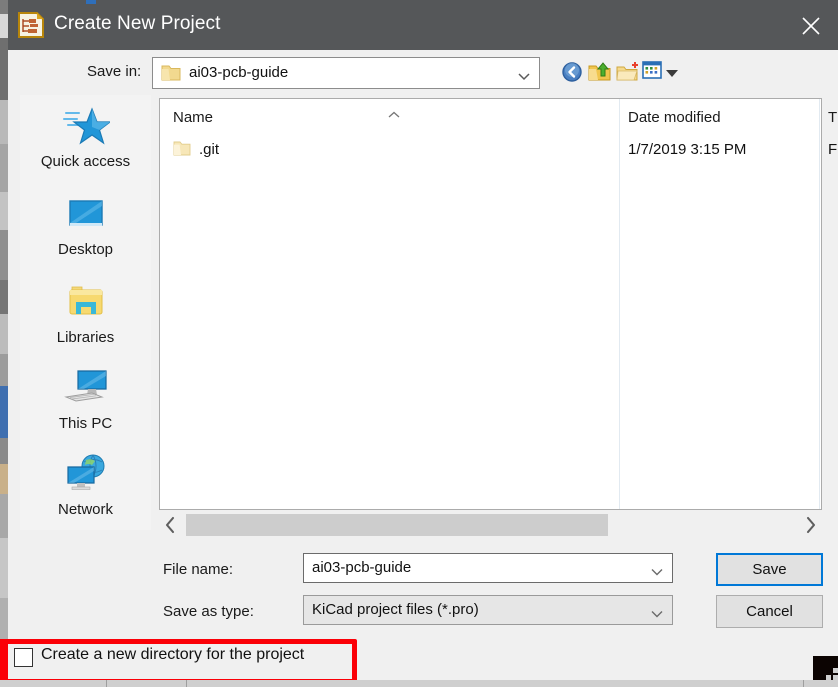 The height and width of the screenshot is (687, 838). What do you see at coordinates (173, 654) in the screenshot?
I see `create-directory-label: Create a new directory for the project` at bounding box center [173, 654].